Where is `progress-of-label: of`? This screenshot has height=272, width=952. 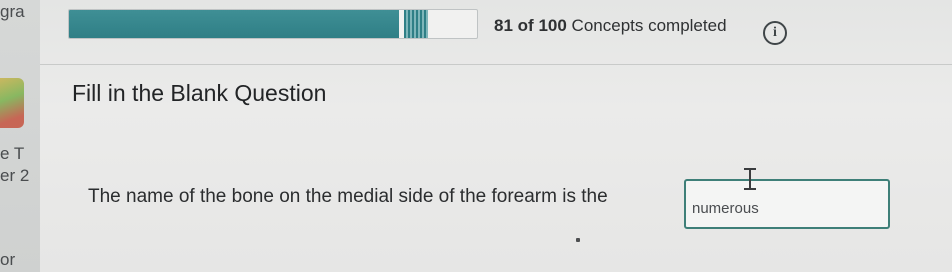
progress-of-label: of is located at coordinates (525, 25).